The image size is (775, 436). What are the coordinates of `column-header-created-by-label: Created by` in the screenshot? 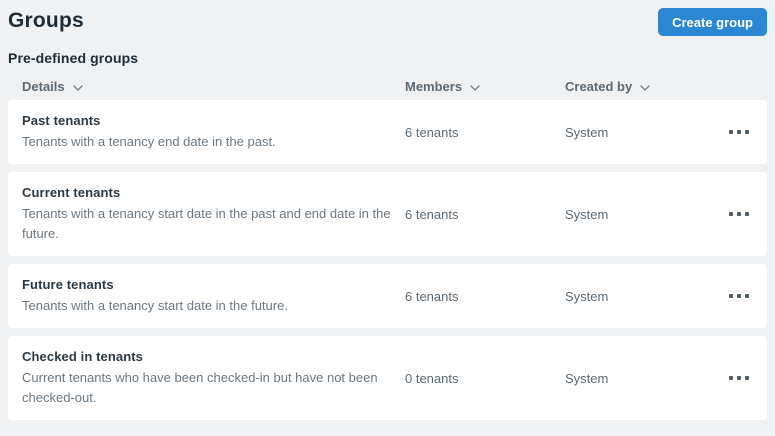 It's located at (599, 86).